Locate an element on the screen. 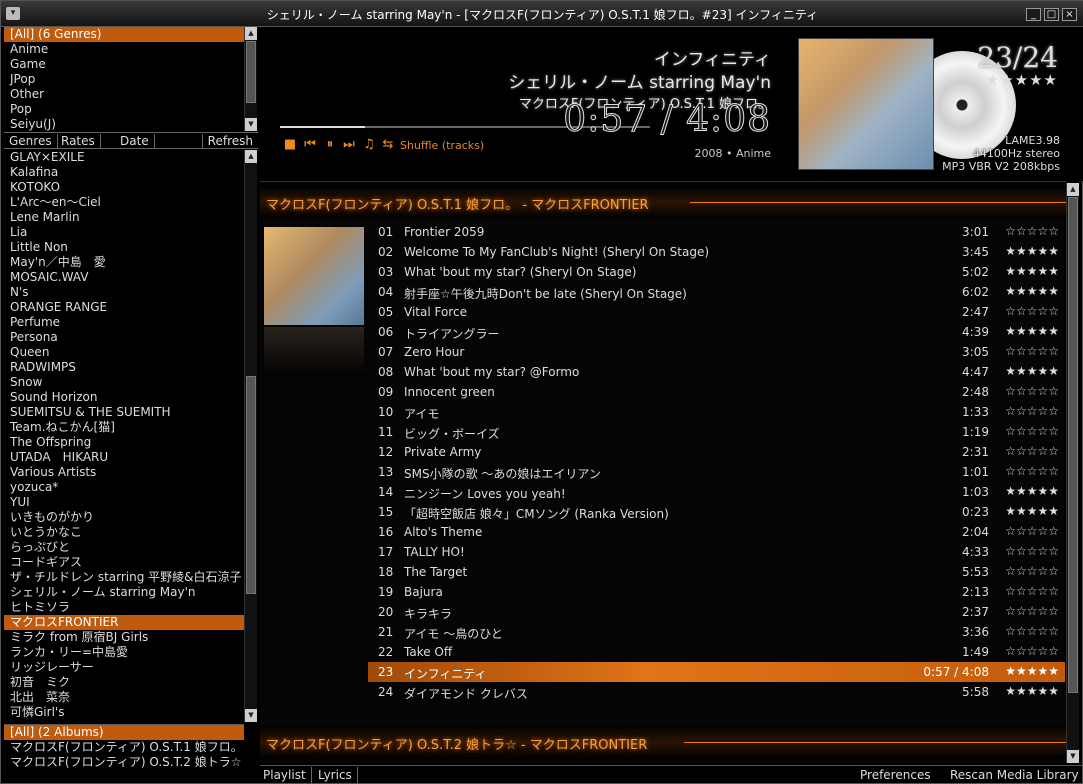  track-row: 20 キラキラ 2:37 ☆☆☆☆☆ is located at coordinates (716, 612).